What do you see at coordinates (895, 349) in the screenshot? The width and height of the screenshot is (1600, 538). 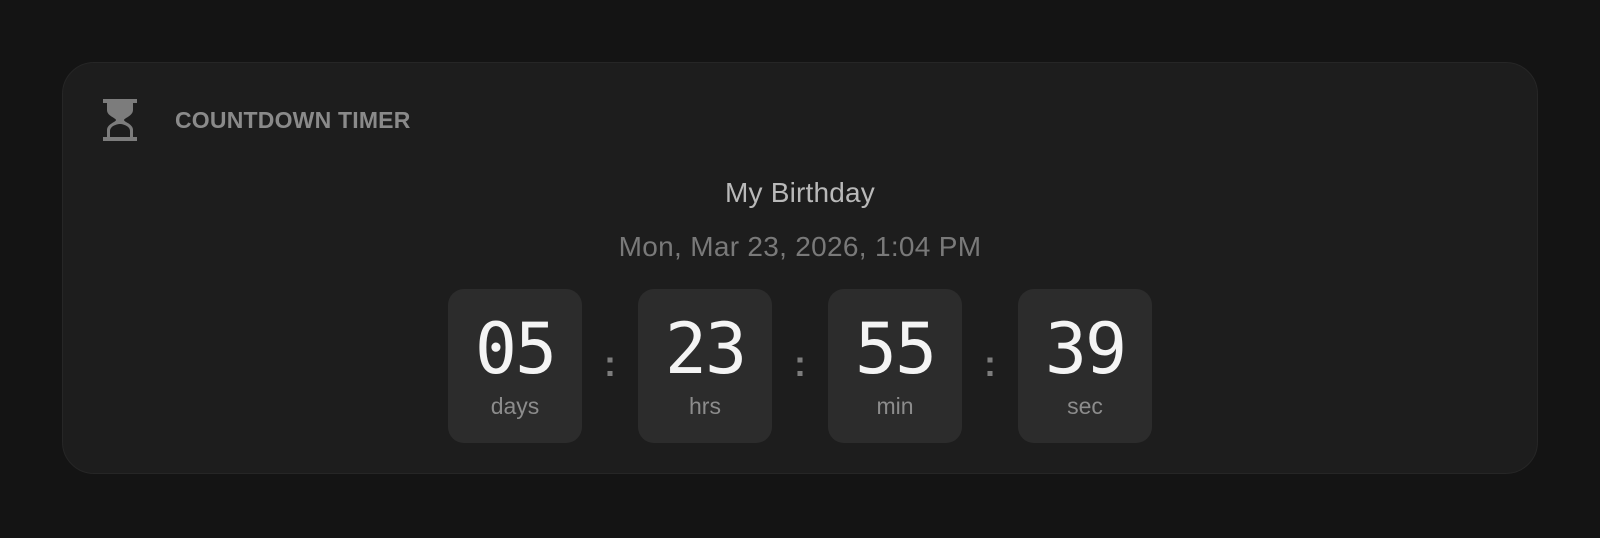 I see `minutes-value: 55` at bounding box center [895, 349].